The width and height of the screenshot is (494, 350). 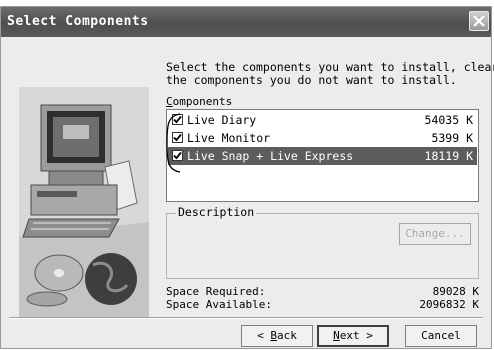 I want to click on list-item-live-diary: Live Diary 54035 K, so click(x=322, y=120).